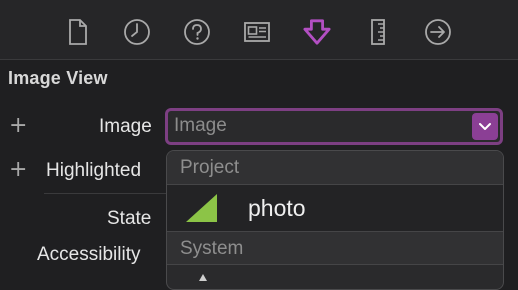 This screenshot has height=290, width=518. What do you see at coordinates (94, 170) in the screenshot?
I see `highlighted-label: Highlighted` at bounding box center [94, 170].